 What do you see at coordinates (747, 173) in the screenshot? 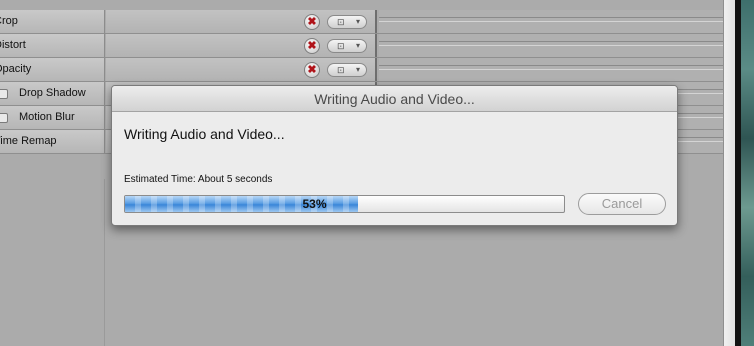
I see `video-frame-image` at bounding box center [747, 173].